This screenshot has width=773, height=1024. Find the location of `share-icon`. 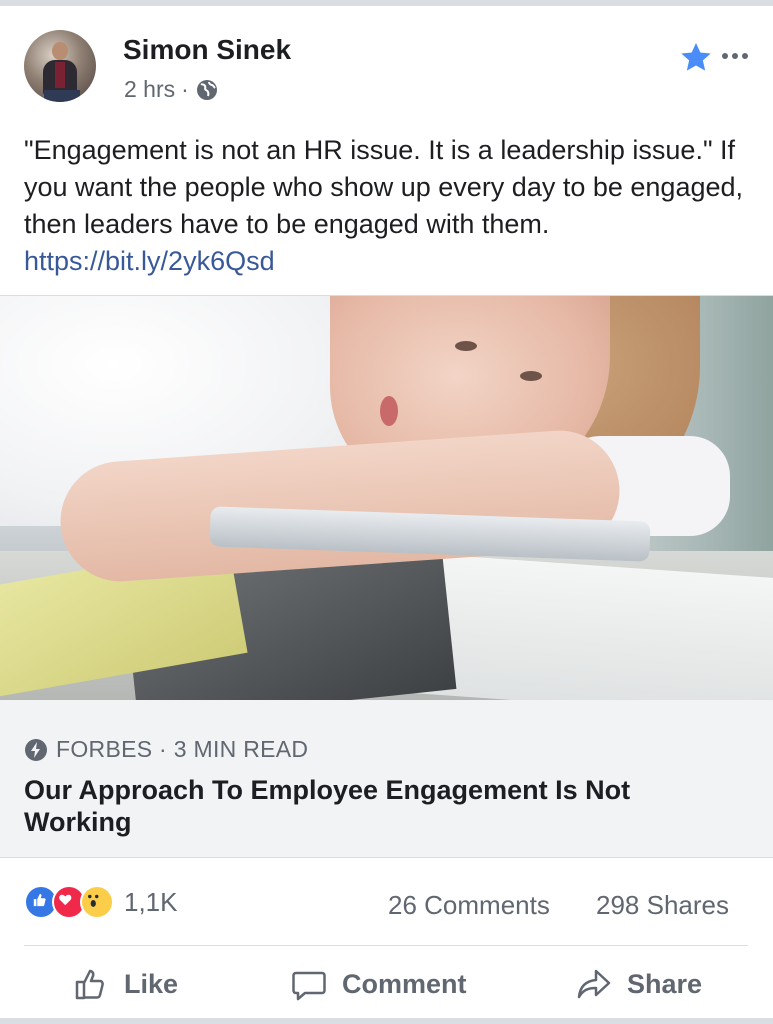

share-icon is located at coordinates (594, 984).